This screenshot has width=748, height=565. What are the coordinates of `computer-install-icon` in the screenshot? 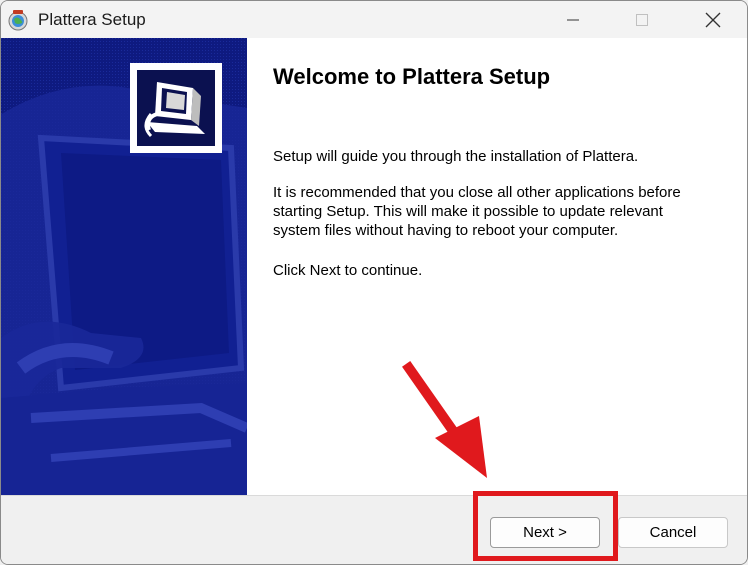 It's located at (174, 110).